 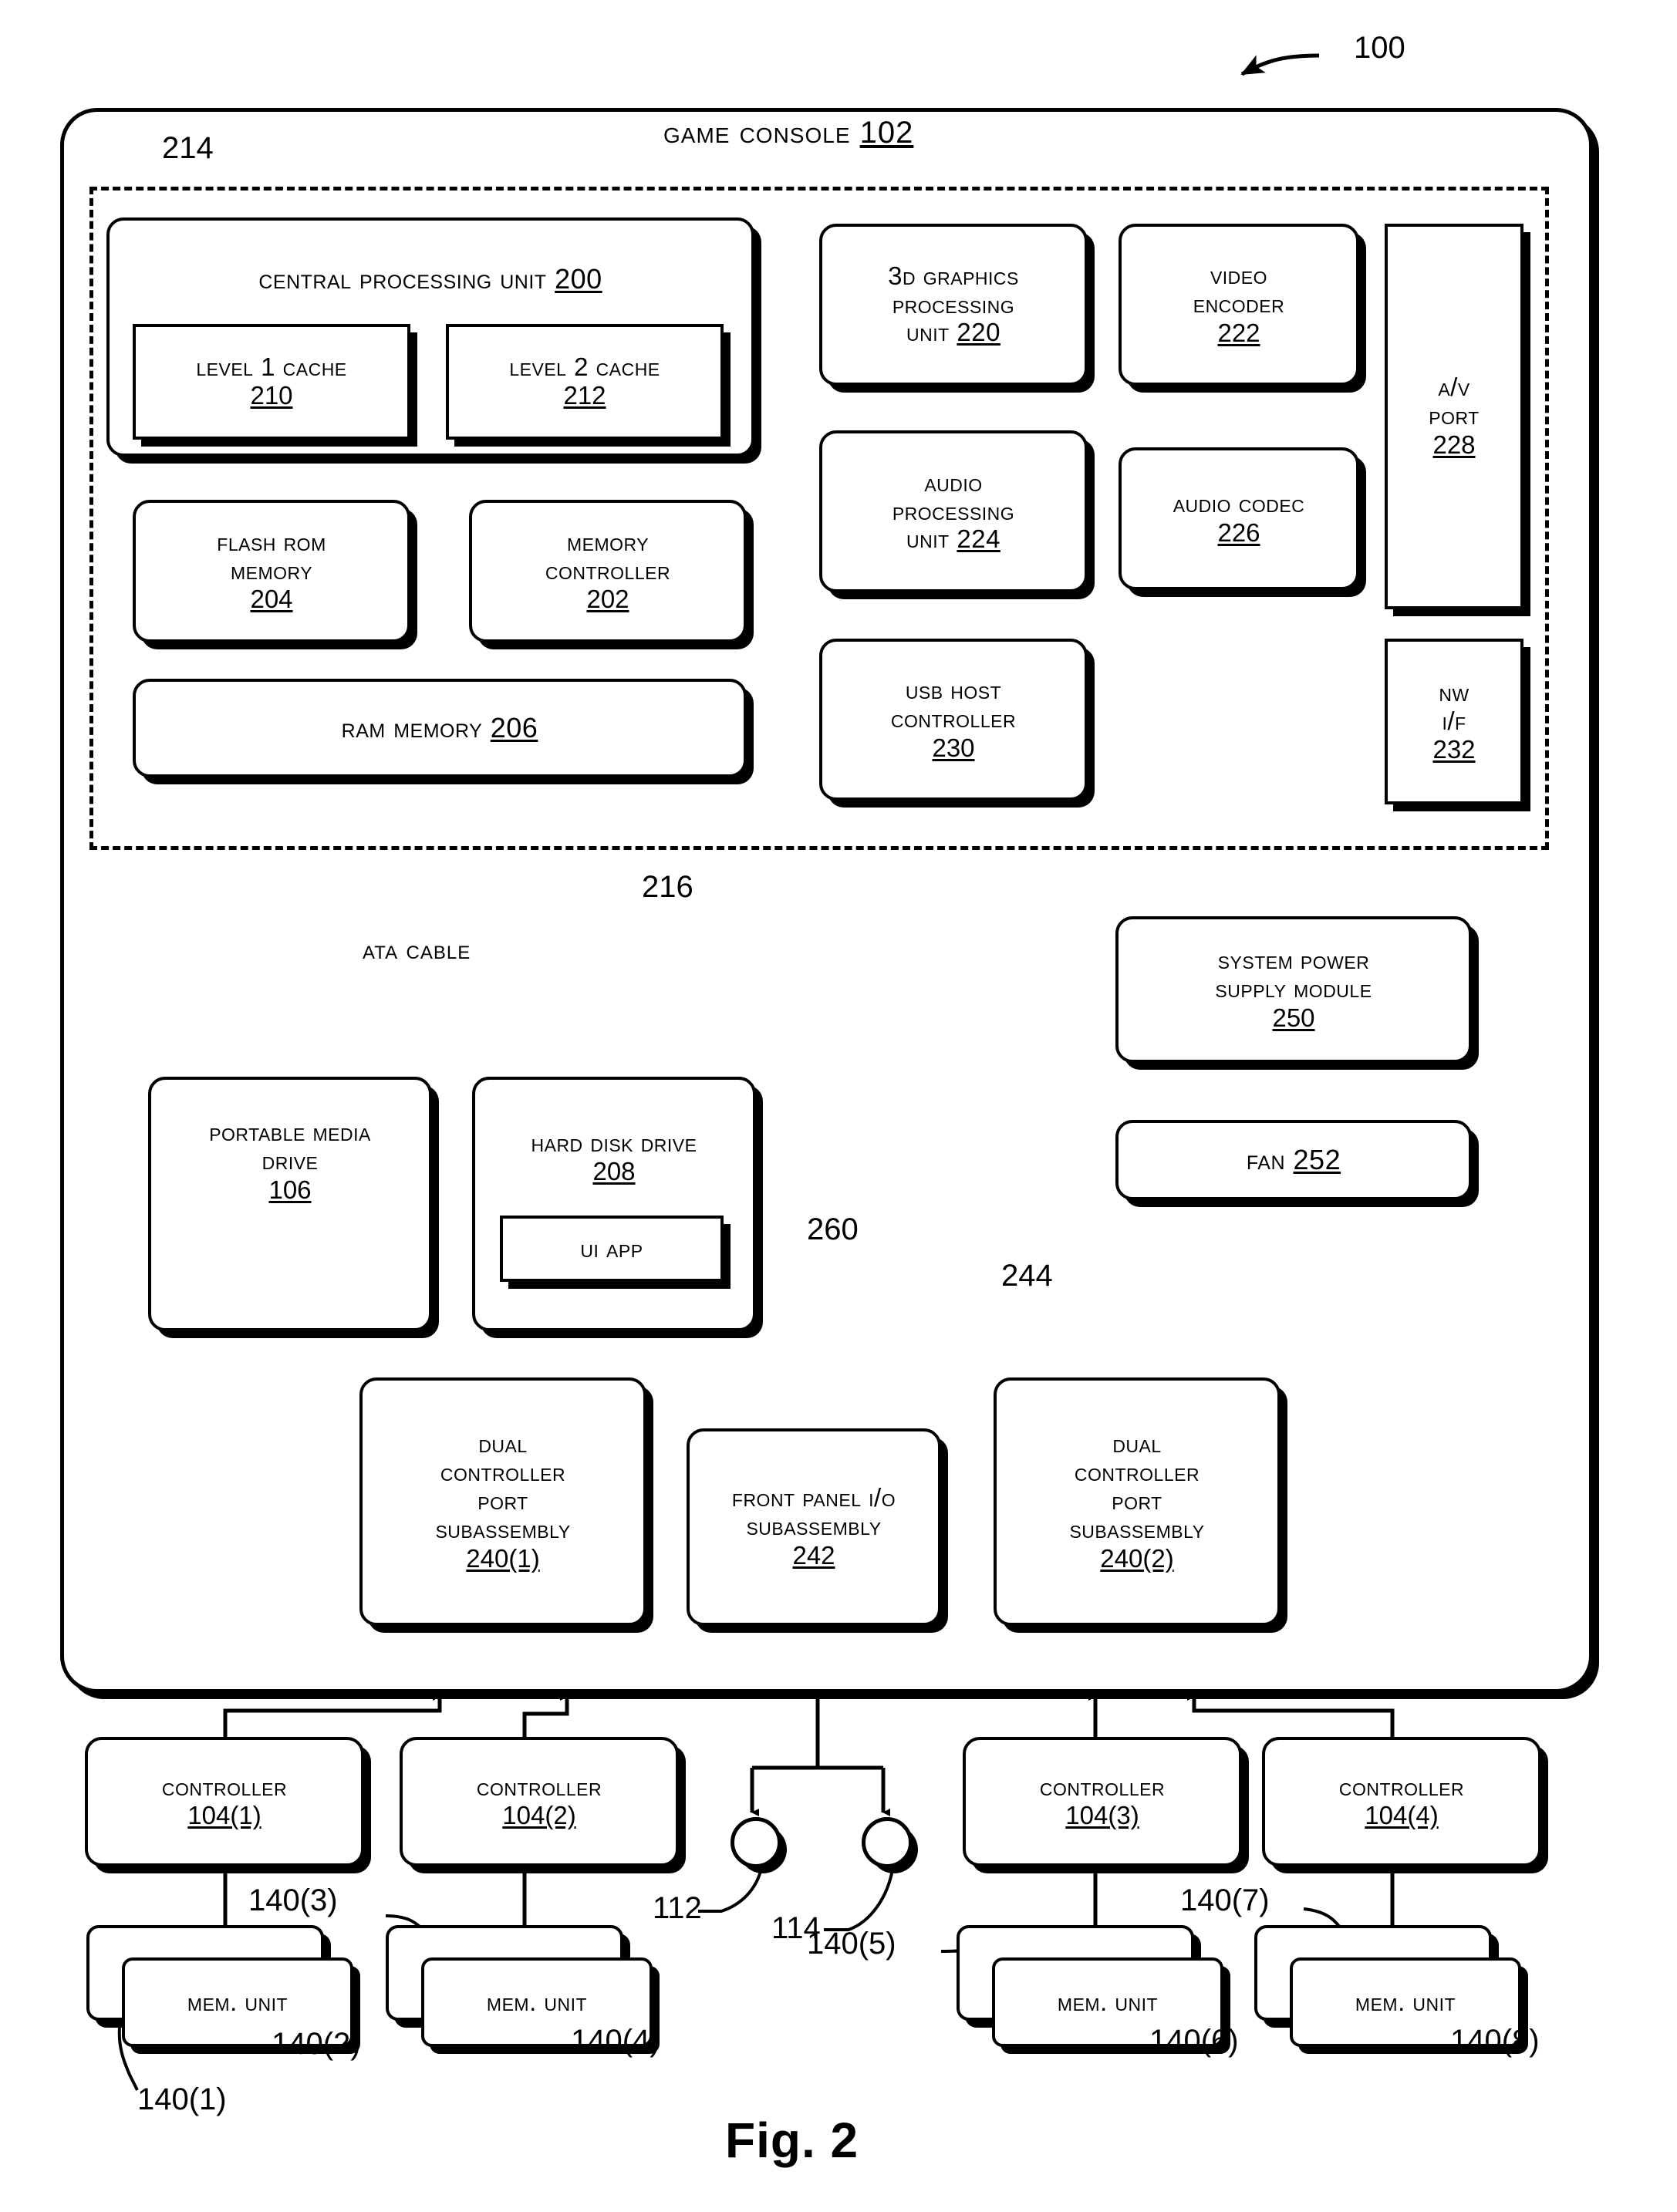 I want to click on av-port-block: A/V Port 228, so click(x=1454, y=416).